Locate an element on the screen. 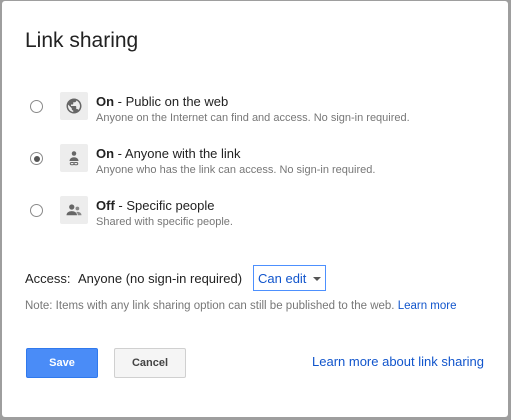 This screenshot has height=420, width=511. globe-icon is located at coordinates (74, 106).